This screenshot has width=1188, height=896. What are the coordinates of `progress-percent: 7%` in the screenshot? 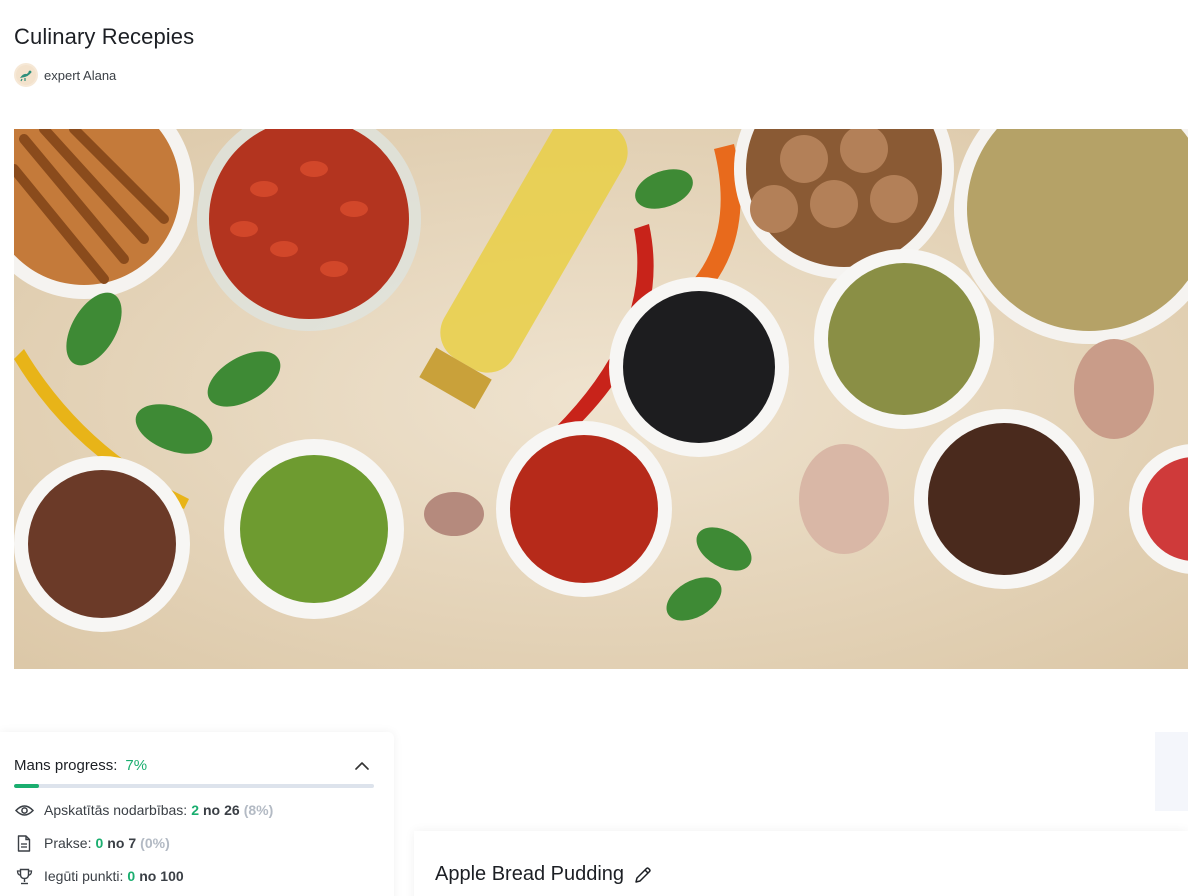 It's located at (136, 765).